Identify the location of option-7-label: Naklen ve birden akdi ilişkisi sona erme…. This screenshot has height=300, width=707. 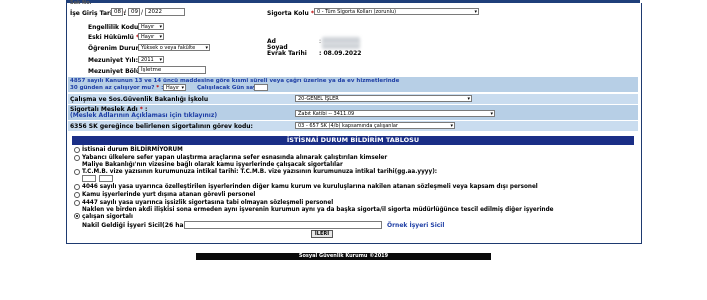
(318, 213).